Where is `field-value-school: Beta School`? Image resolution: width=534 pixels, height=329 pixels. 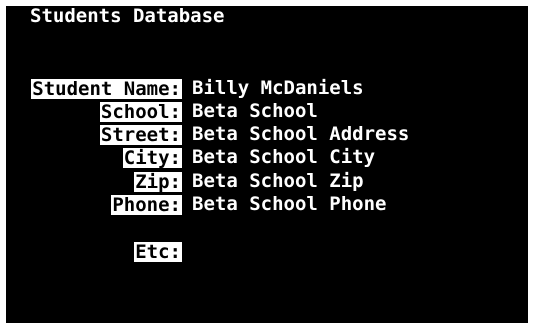
field-value-school: Beta School is located at coordinates (255, 111).